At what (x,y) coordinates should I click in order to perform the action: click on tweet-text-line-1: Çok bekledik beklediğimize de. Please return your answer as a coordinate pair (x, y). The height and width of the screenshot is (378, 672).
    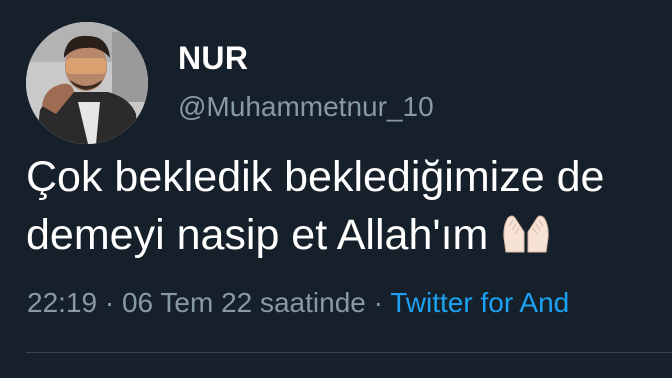
    Looking at the image, I should click on (315, 177).